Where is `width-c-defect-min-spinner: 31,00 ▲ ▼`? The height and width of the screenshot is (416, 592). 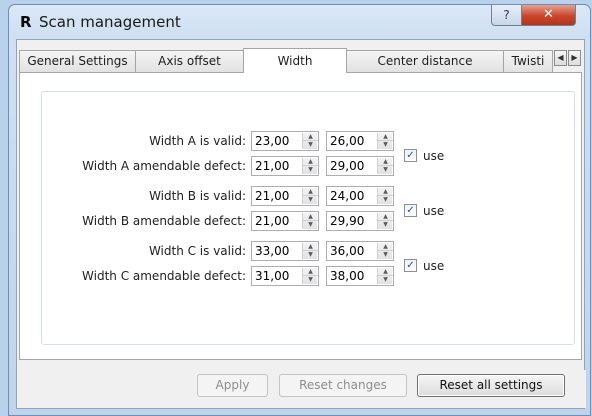 width-c-defect-min-spinner: 31,00 ▲ ▼ is located at coordinates (285, 276).